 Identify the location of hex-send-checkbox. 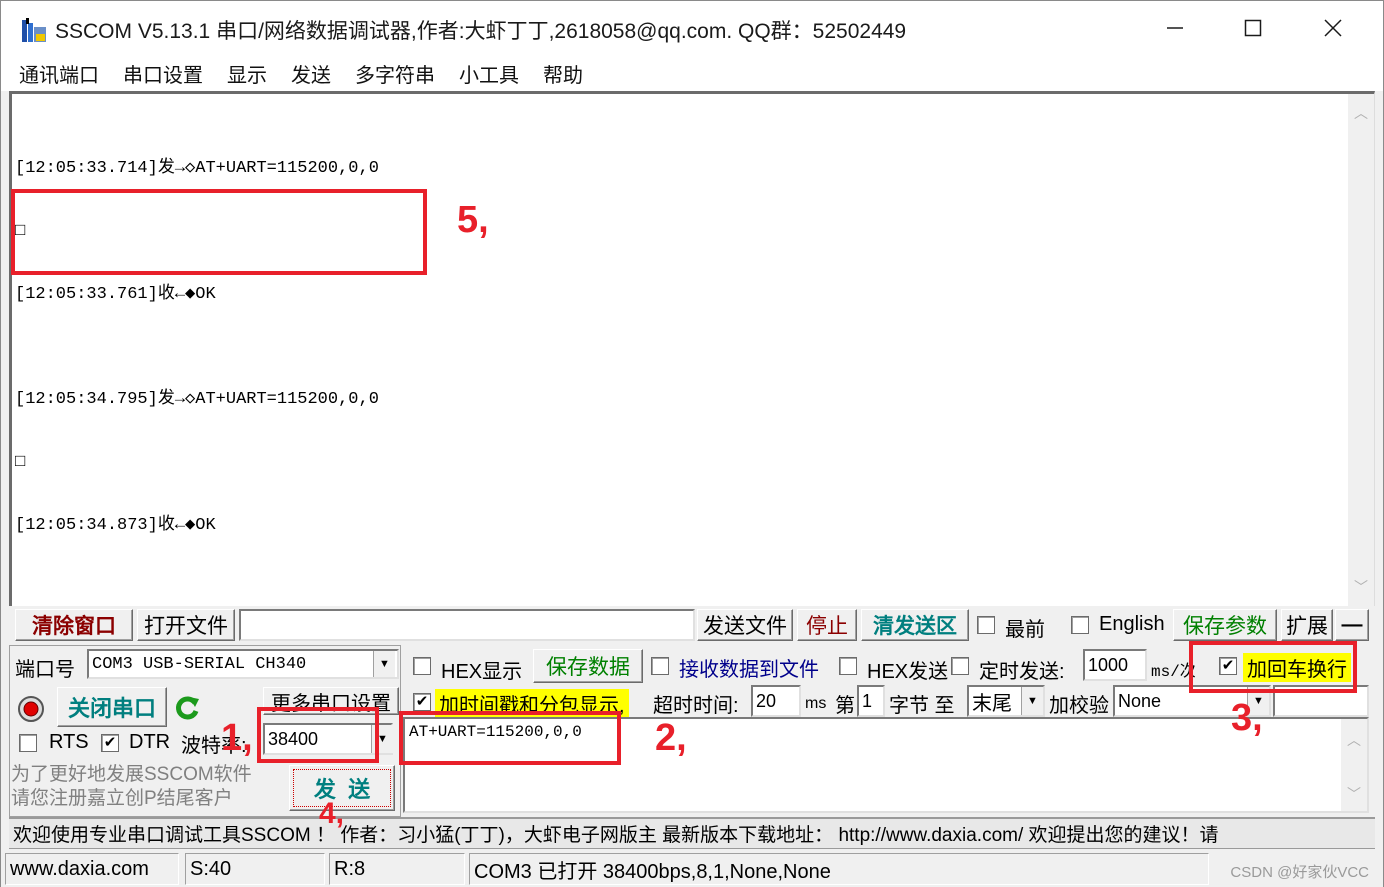
(848, 666).